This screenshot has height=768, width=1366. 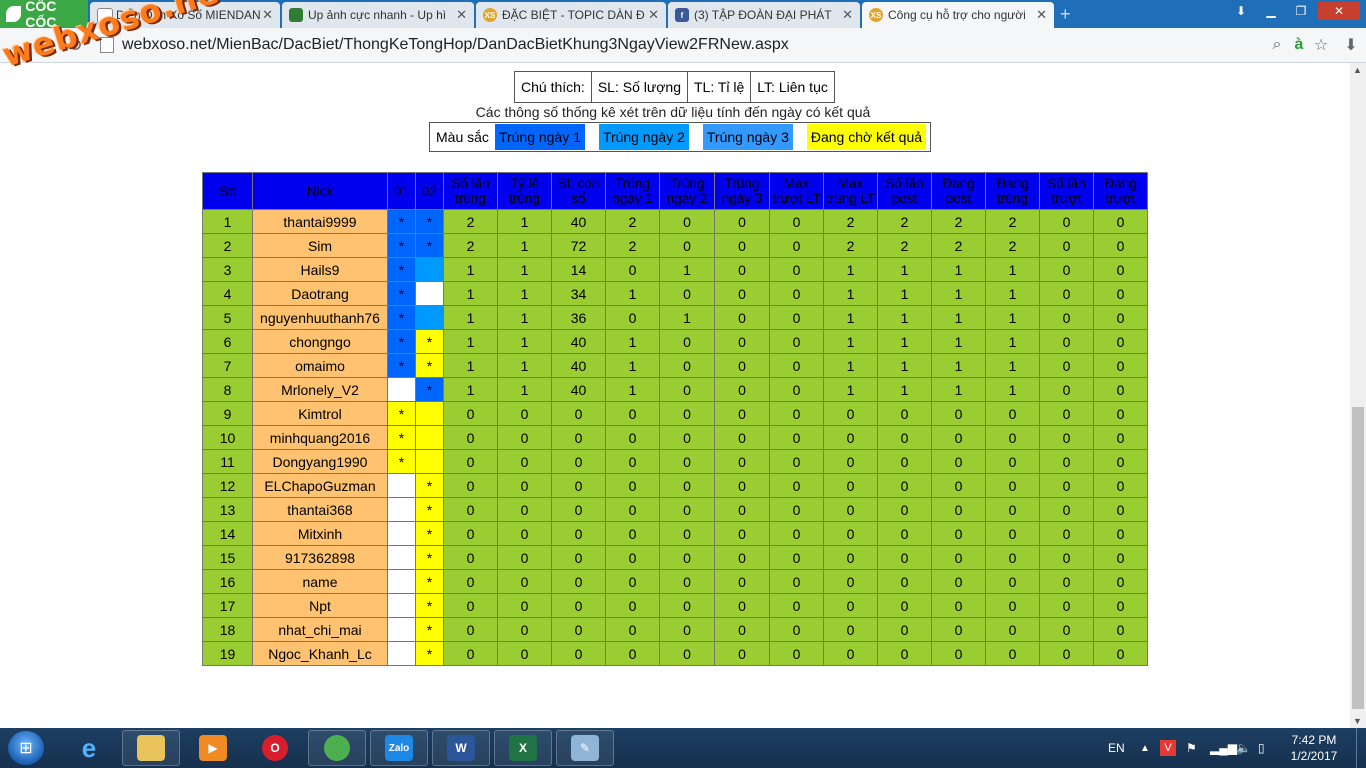 What do you see at coordinates (1321, 45) in the screenshot?
I see `bookmark-star-icon: ☆` at bounding box center [1321, 45].